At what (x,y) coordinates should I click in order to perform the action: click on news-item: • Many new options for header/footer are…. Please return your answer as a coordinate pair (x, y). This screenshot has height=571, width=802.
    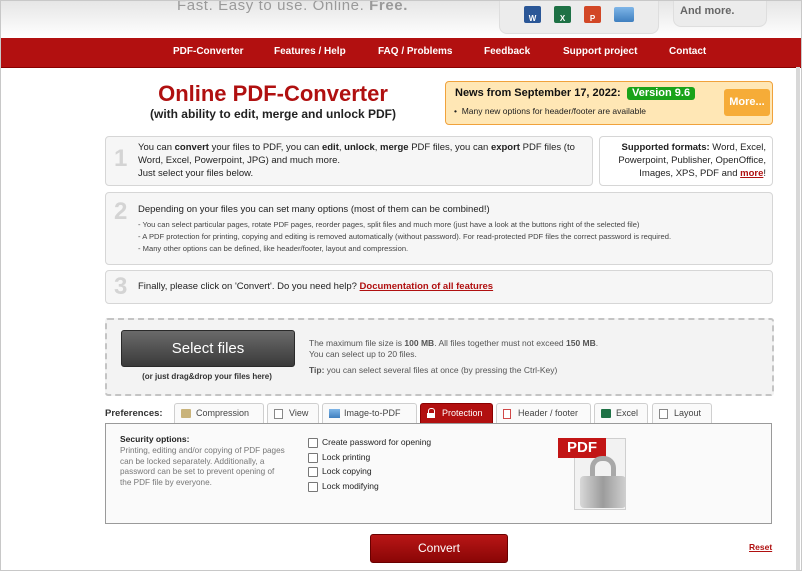
    Looking at the image, I should click on (550, 111).